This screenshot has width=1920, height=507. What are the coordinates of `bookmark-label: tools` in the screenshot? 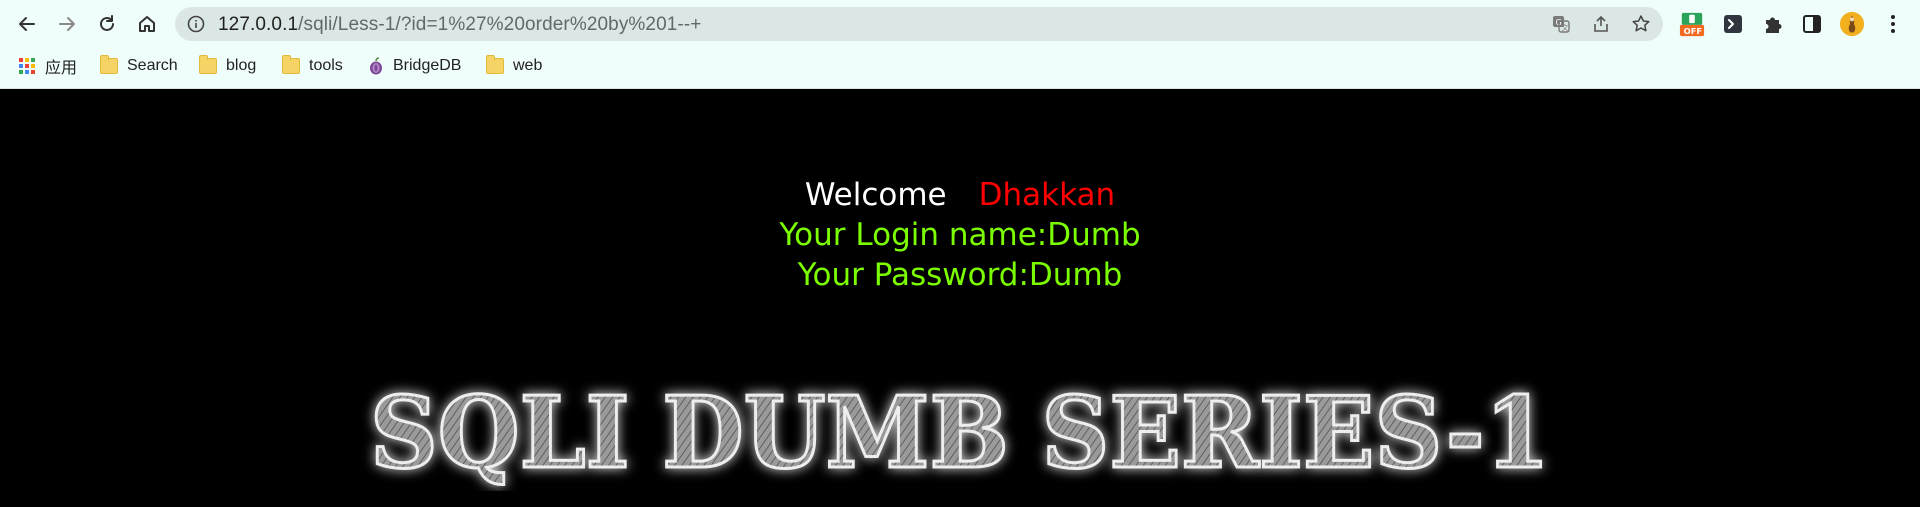 It's located at (326, 65).